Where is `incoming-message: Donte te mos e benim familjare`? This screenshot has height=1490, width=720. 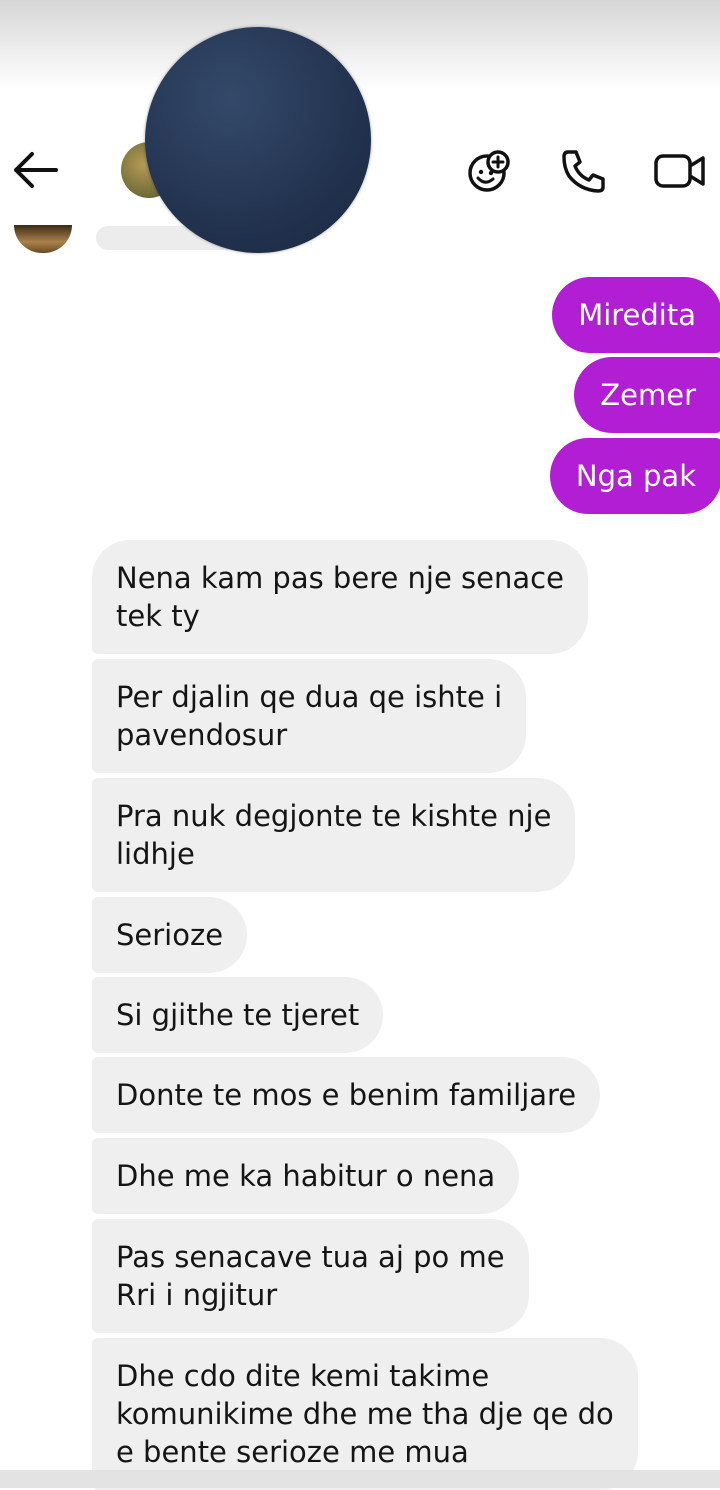 incoming-message: Donte te mos e benim familjare is located at coordinates (346, 1095).